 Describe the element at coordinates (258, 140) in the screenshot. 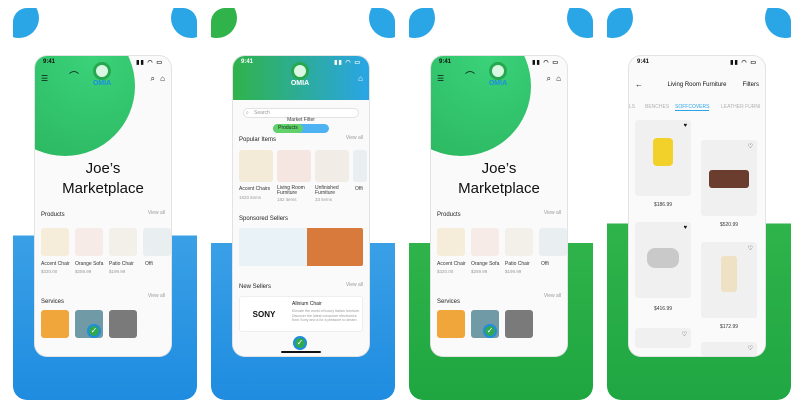

I see `popular-heading: Popular Items` at that location.